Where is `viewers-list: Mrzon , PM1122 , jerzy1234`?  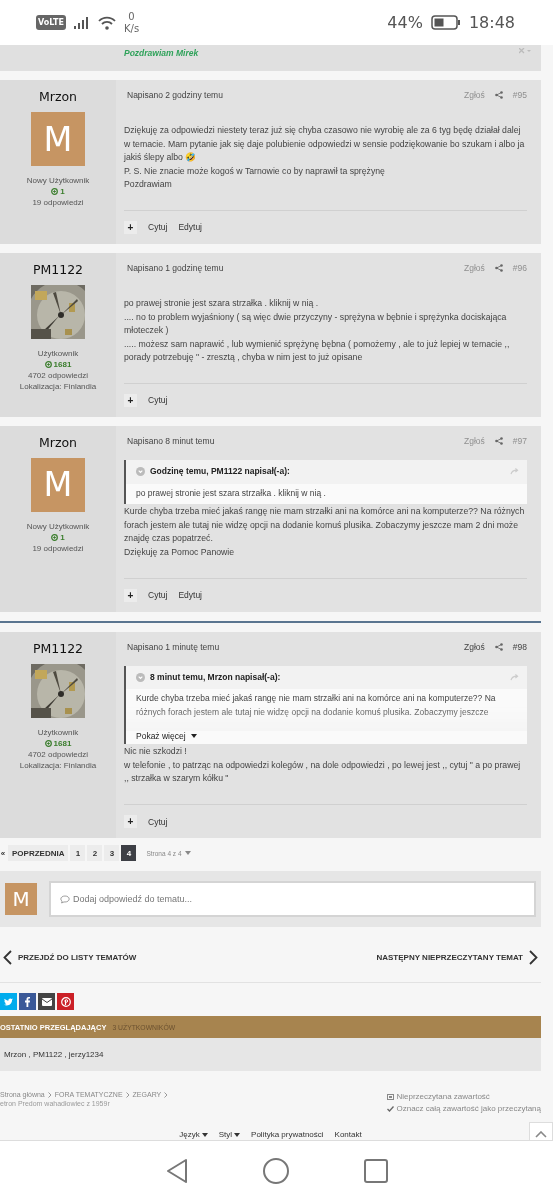
viewers-list: Mrzon , PM1122 , jerzy1234 is located at coordinates (270, 1055).